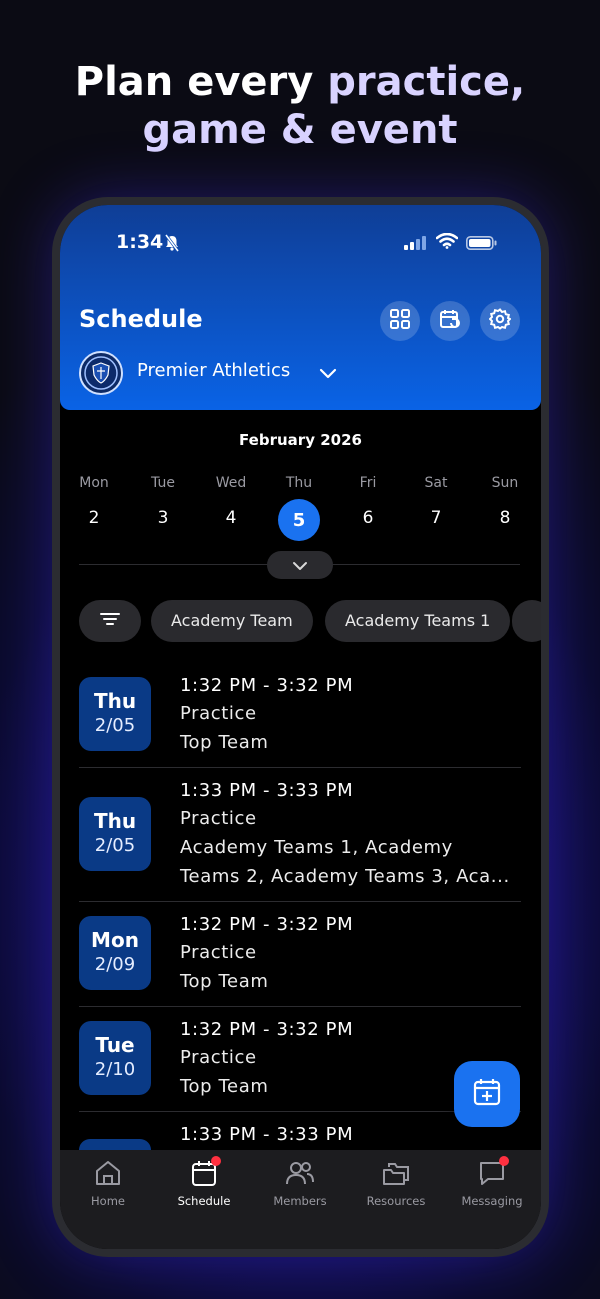 The width and height of the screenshot is (600, 1299). Describe the element at coordinates (115, 964) in the screenshot. I see `event-date: 2/09` at that location.